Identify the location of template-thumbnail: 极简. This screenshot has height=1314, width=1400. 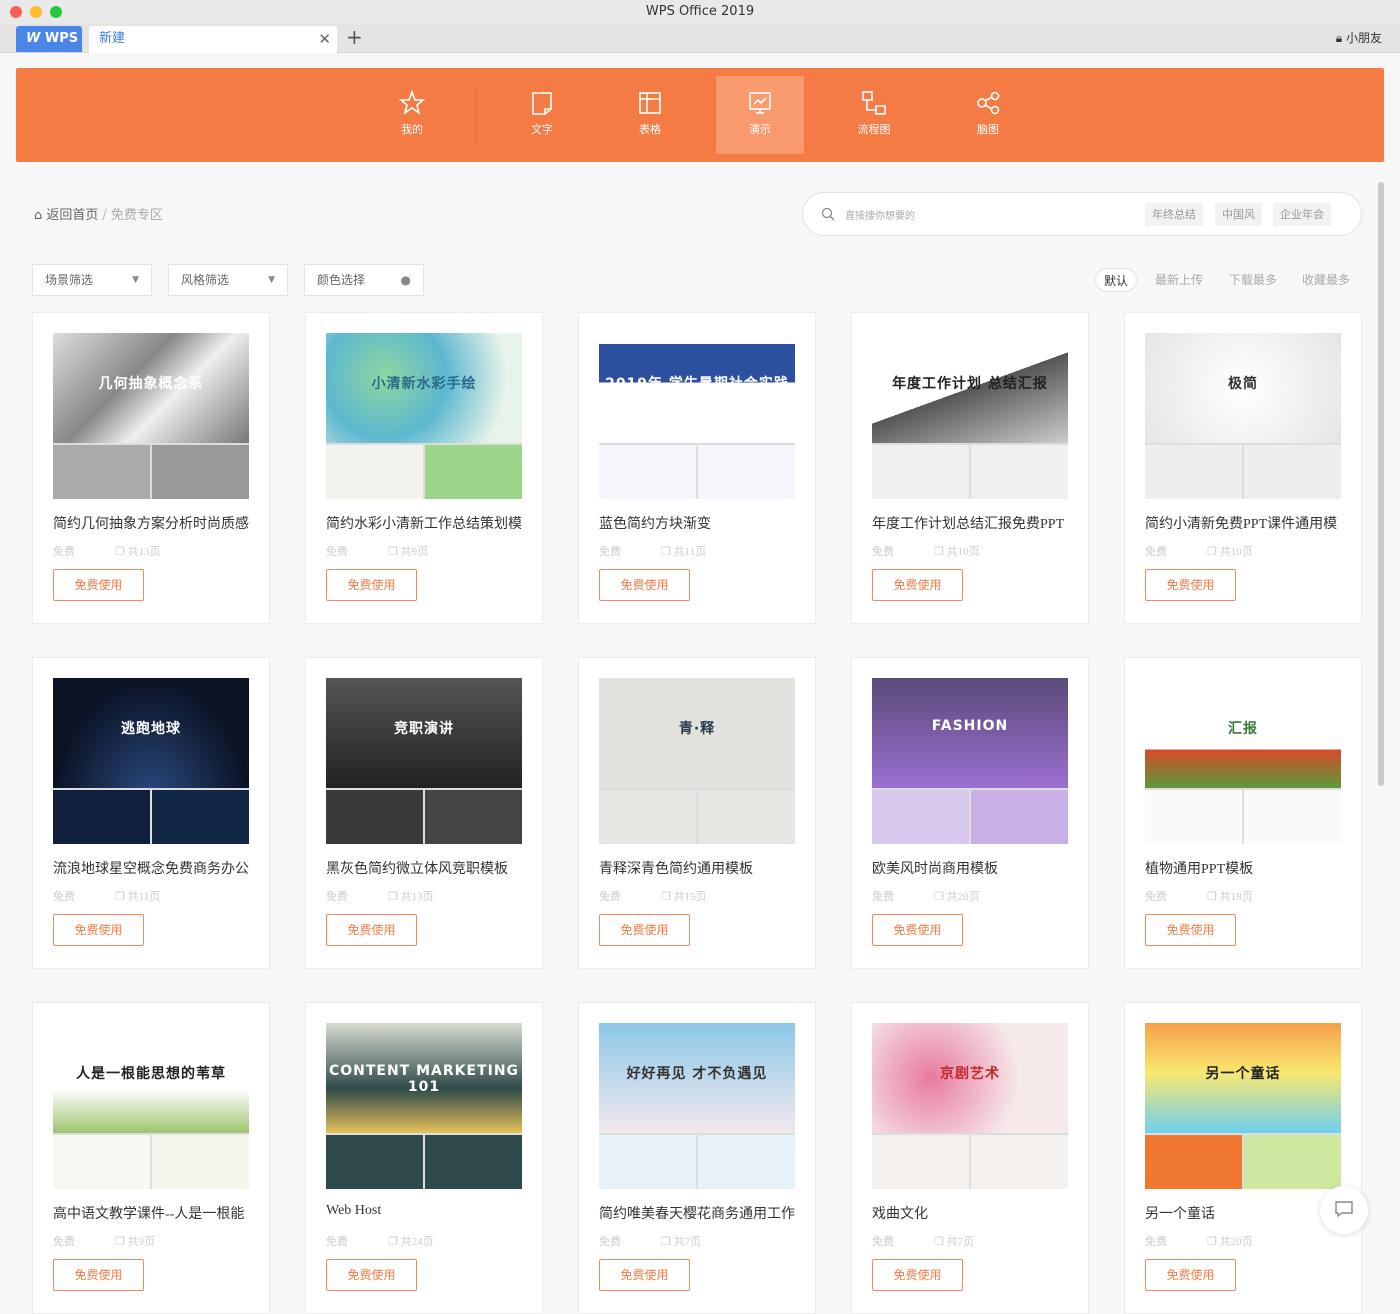
(1243, 416).